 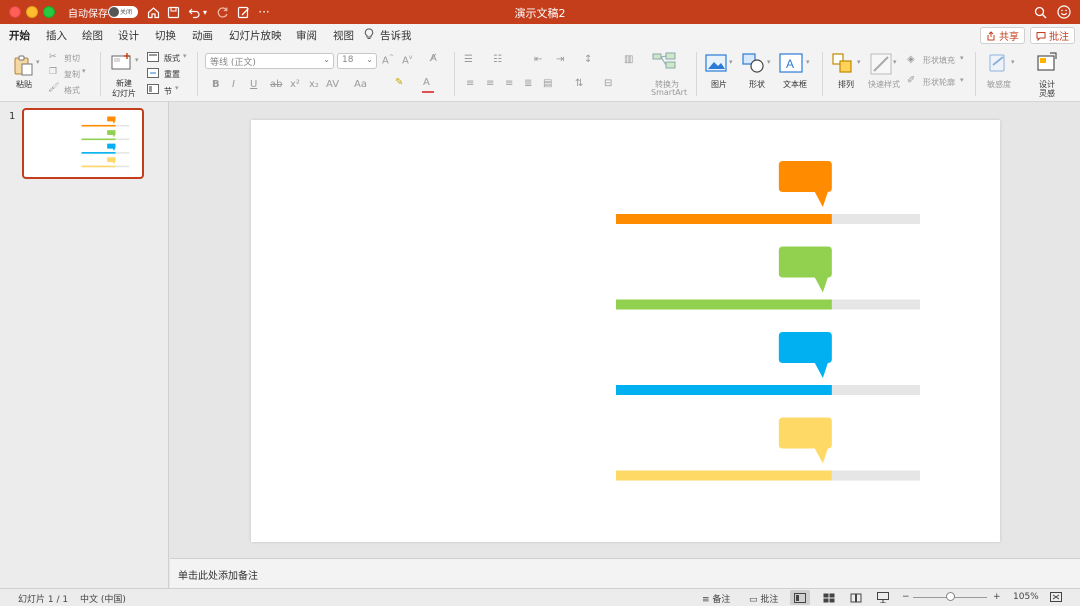 I want to click on new-slide-dropdown-icon: ▾, so click(x=137, y=60).